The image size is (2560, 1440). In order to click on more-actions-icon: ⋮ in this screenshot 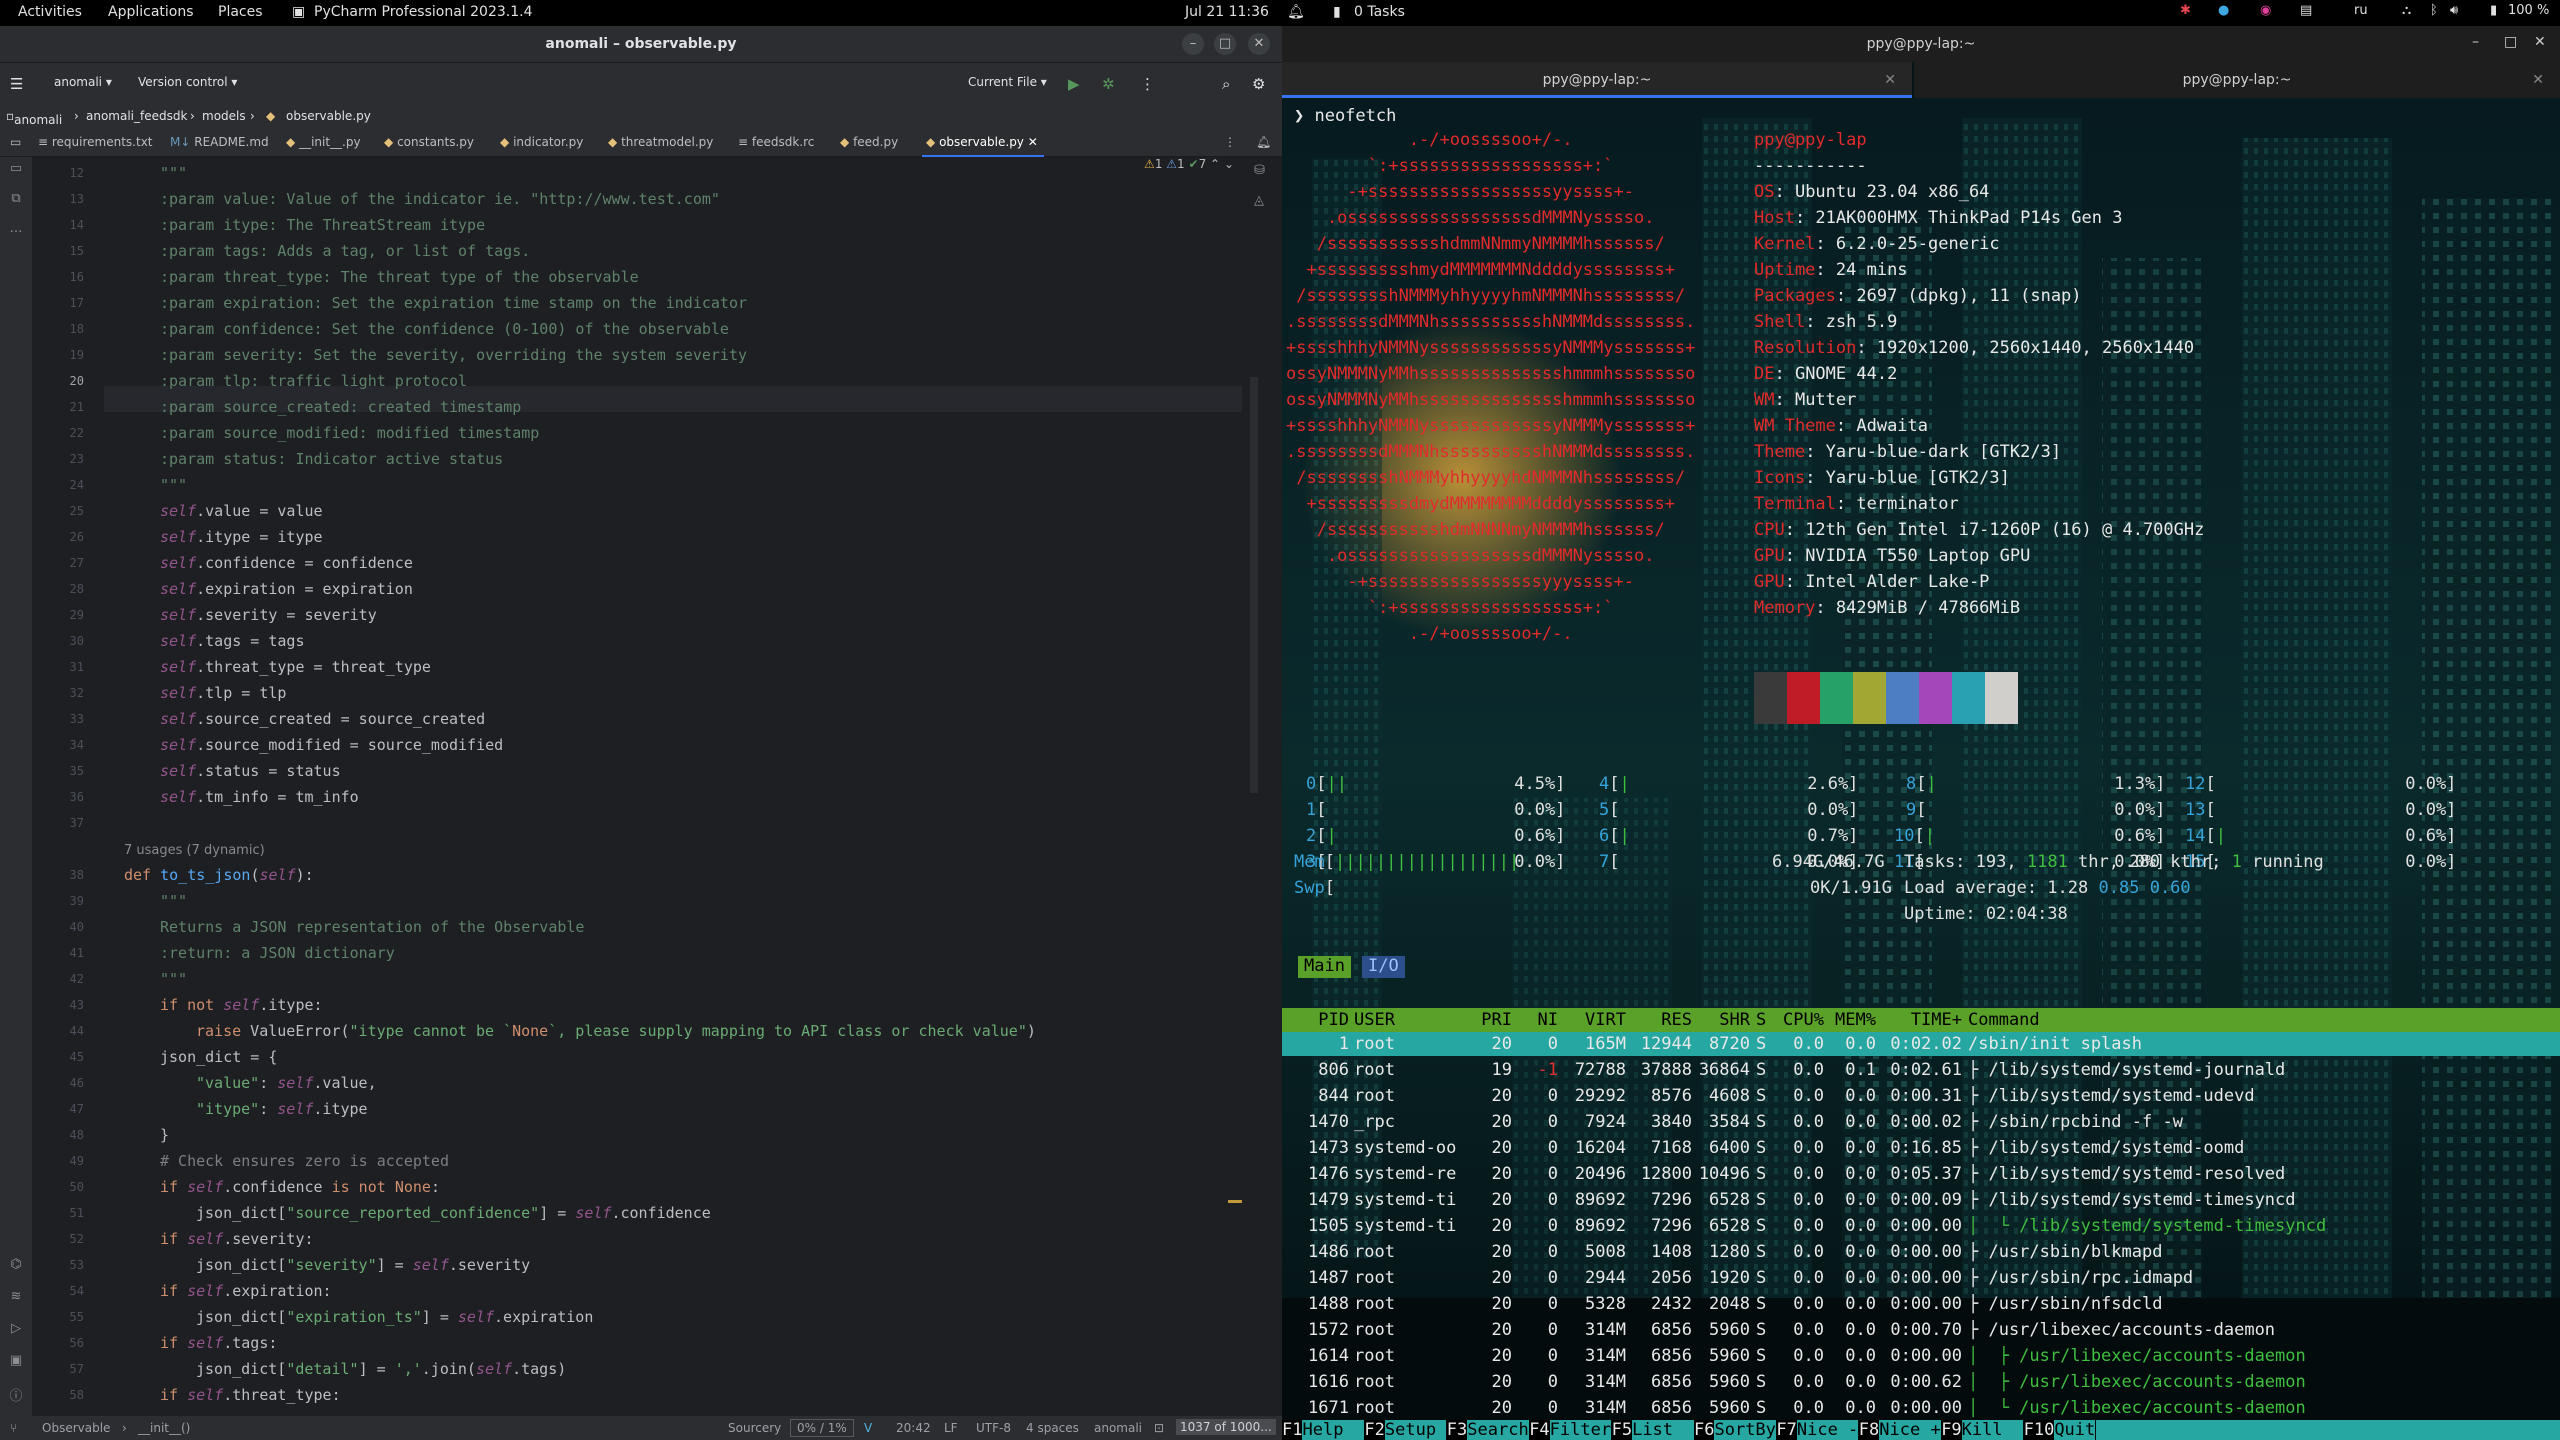, I will do `click(1147, 84)`.